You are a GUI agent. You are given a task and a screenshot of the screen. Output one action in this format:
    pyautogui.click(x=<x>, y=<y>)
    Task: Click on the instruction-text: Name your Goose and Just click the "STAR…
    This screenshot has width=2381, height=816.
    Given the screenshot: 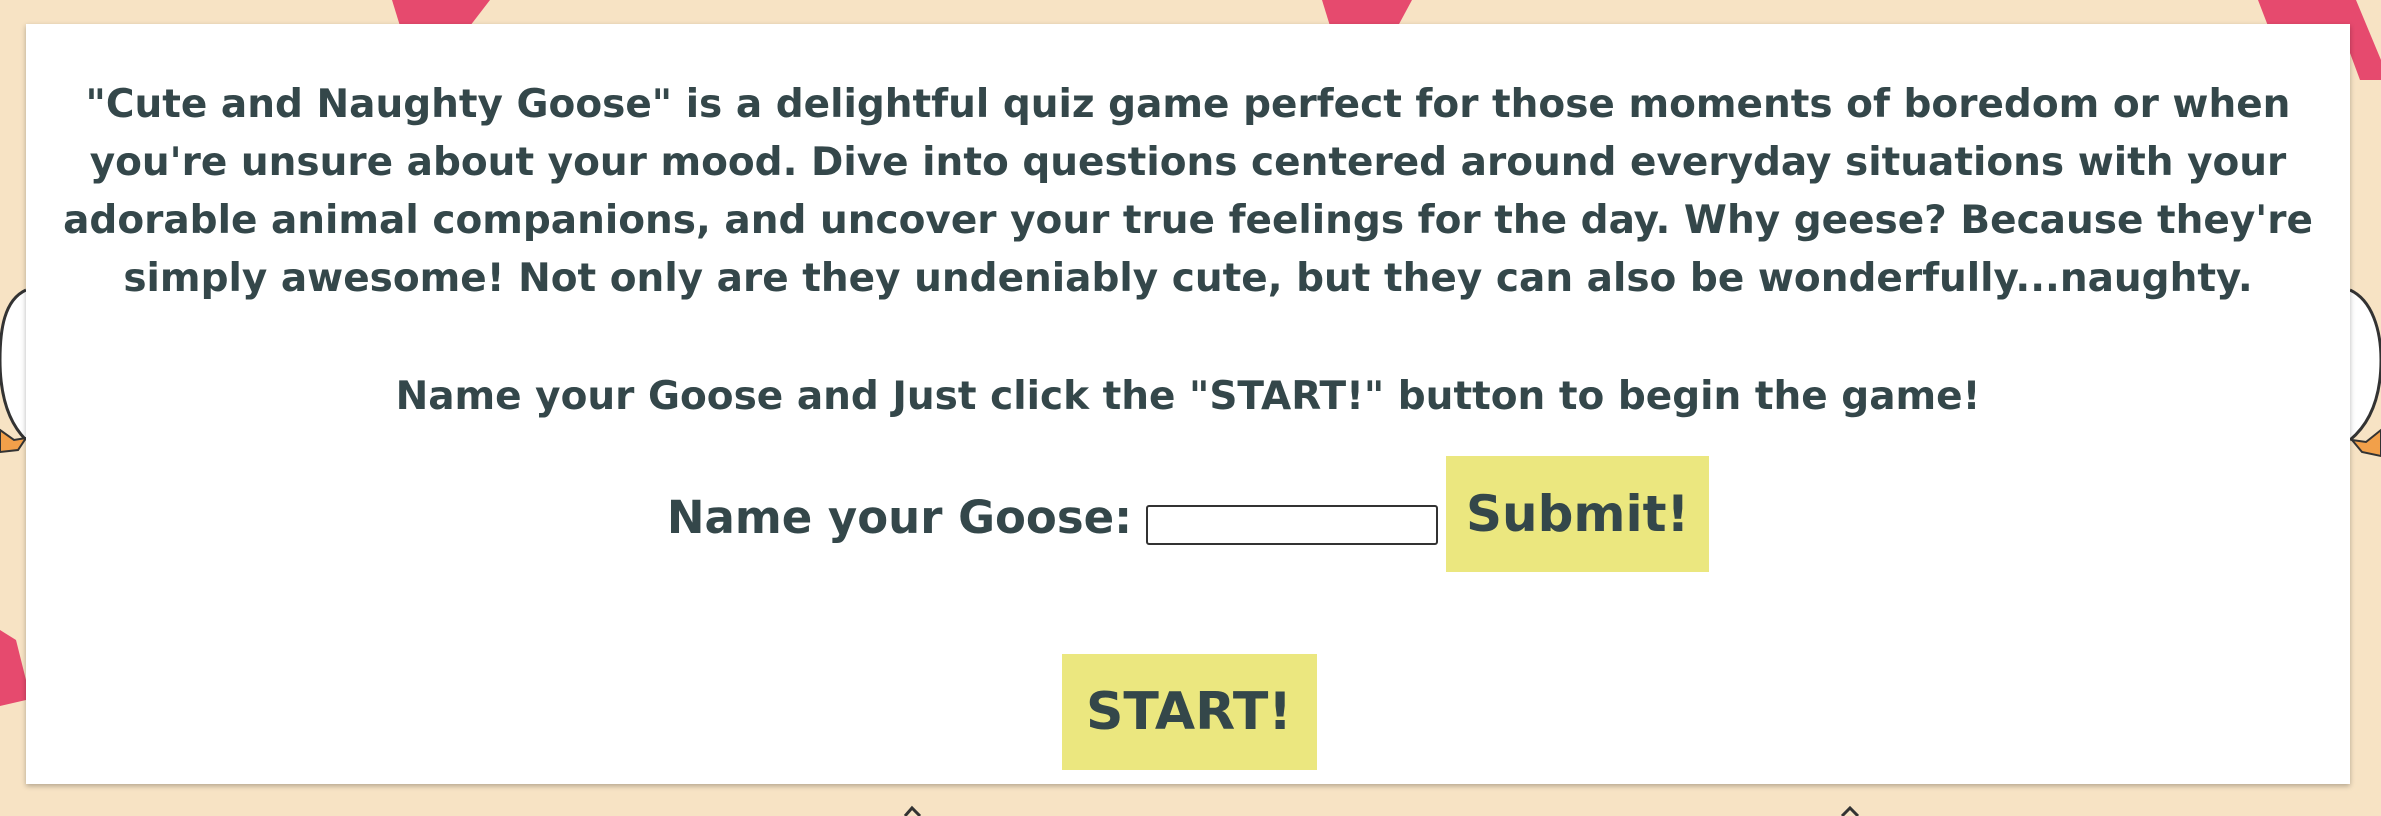 What is the action you would take?
    pyautogui.click(x=1188, y=396)
    